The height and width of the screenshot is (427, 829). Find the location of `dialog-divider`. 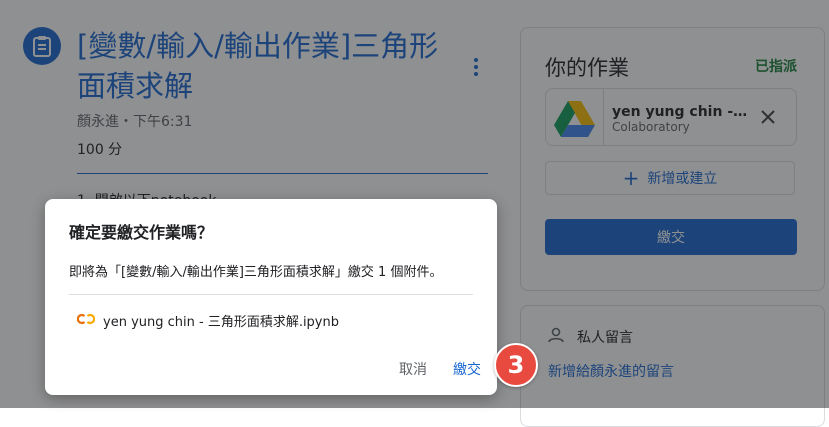

dialog-divider is located at coordinates (271, 294).